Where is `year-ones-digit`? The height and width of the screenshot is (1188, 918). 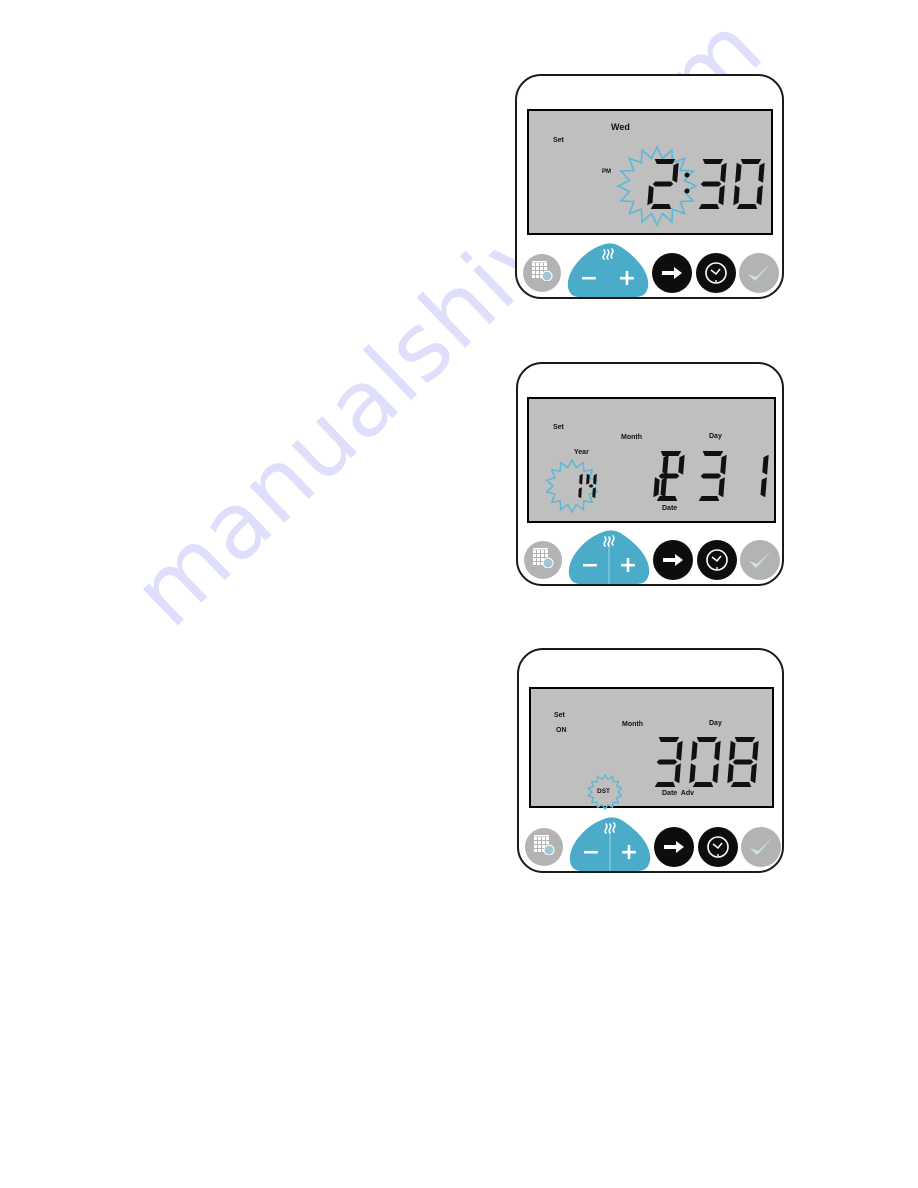 year-ones-digit is located at coordinates (591, 486).